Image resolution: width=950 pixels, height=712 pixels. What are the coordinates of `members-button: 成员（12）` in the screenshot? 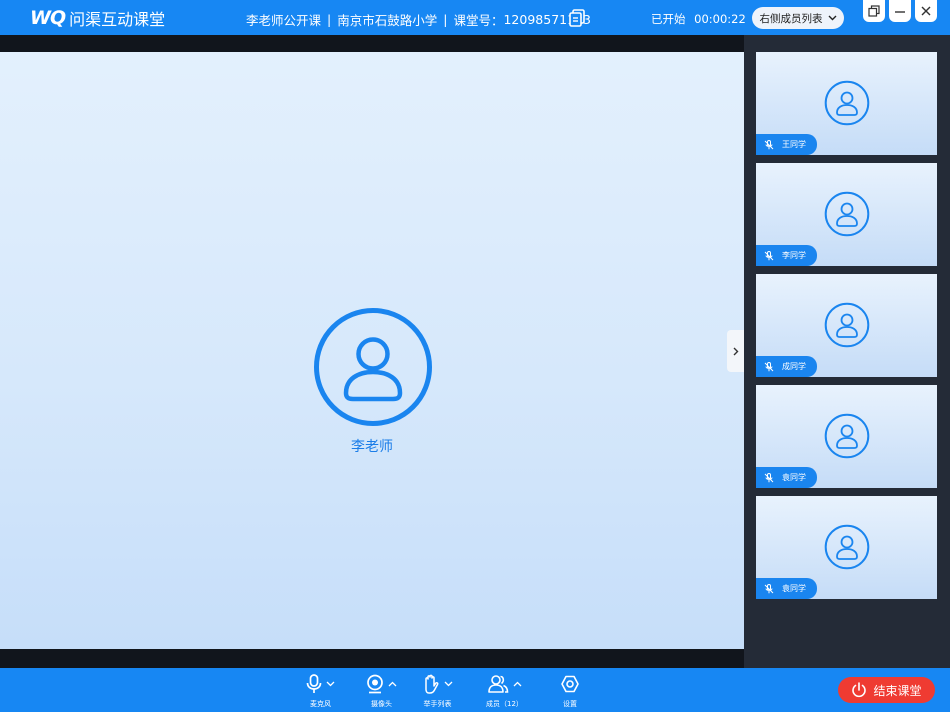 It's located at (504, 691).